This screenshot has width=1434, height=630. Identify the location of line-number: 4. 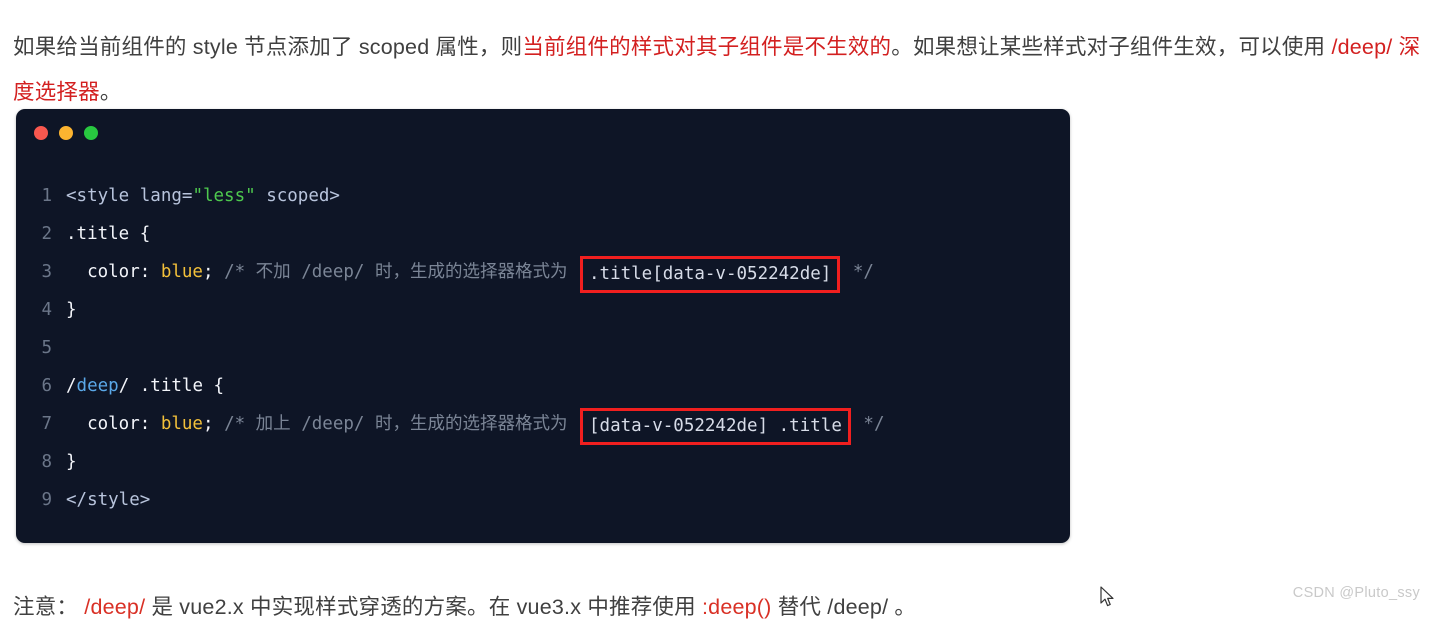
(46, 310).